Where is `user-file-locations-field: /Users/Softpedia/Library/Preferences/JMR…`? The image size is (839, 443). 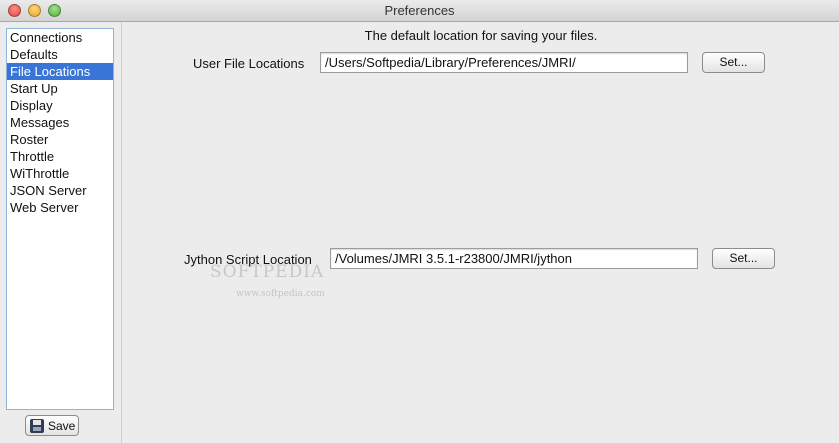
user-file-locations-field: /Users/Softpedia/Library/Preferences/JMR… is located at coordinates (504, 62).